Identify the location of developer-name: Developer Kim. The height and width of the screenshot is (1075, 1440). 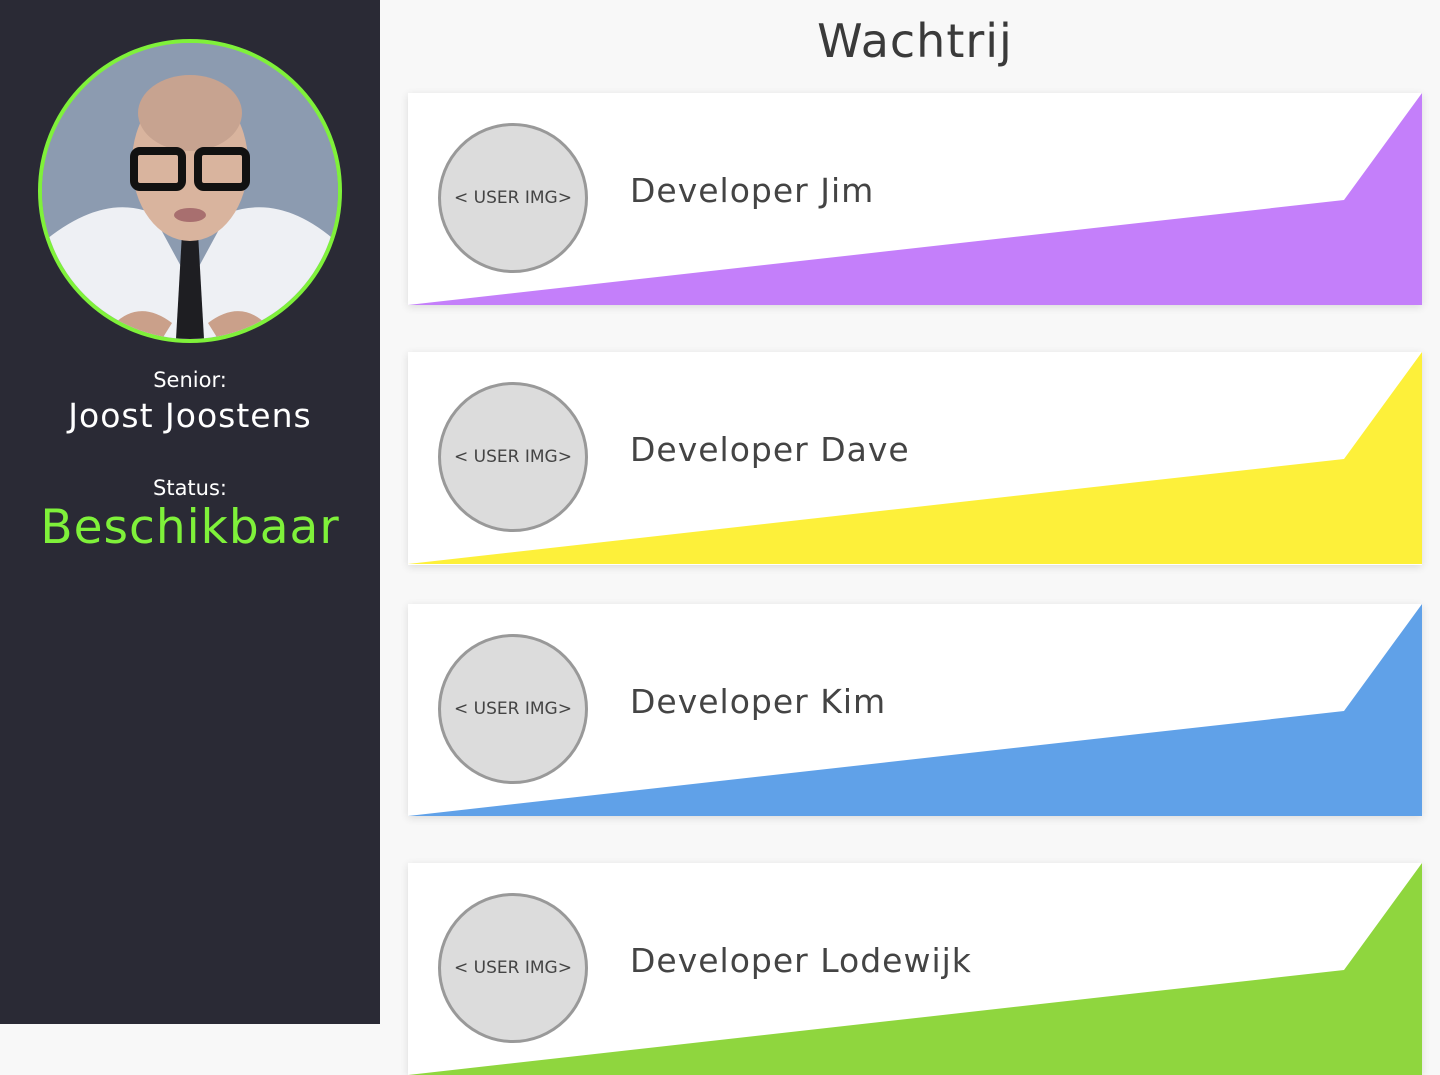
(758, 701).